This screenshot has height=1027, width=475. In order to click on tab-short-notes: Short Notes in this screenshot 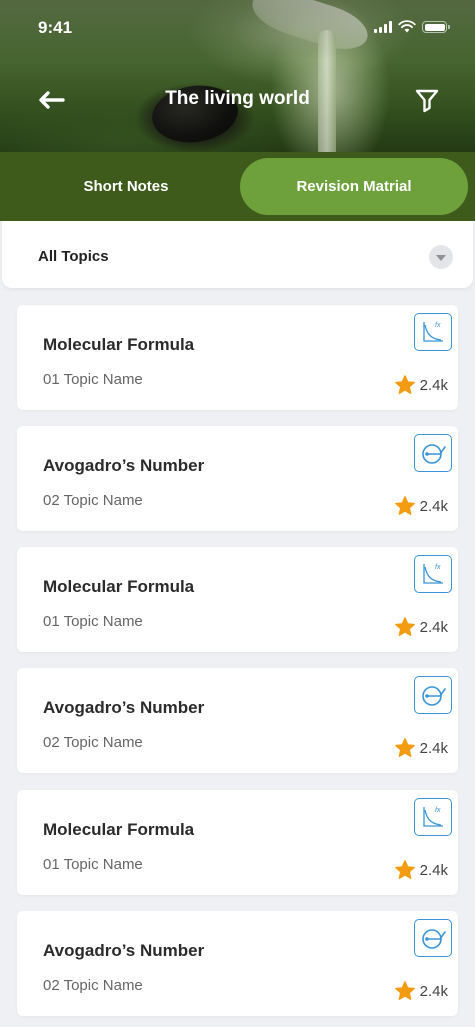, I will do `click(126, 186)`.